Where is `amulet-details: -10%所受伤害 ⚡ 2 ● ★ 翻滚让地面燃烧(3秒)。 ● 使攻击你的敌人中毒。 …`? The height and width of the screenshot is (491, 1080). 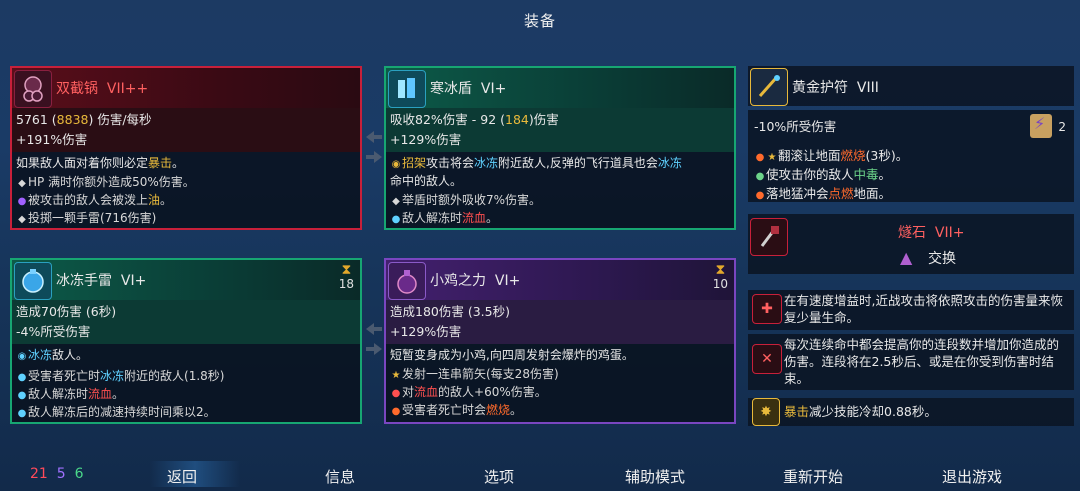
amulet-details: -10%所受伤害 ⚡ 2 ● ★ 翻滚让地面燃烧(3秒)。 ● 使攻击你的敌人中毒。 … is located at coordinates (911, 156).